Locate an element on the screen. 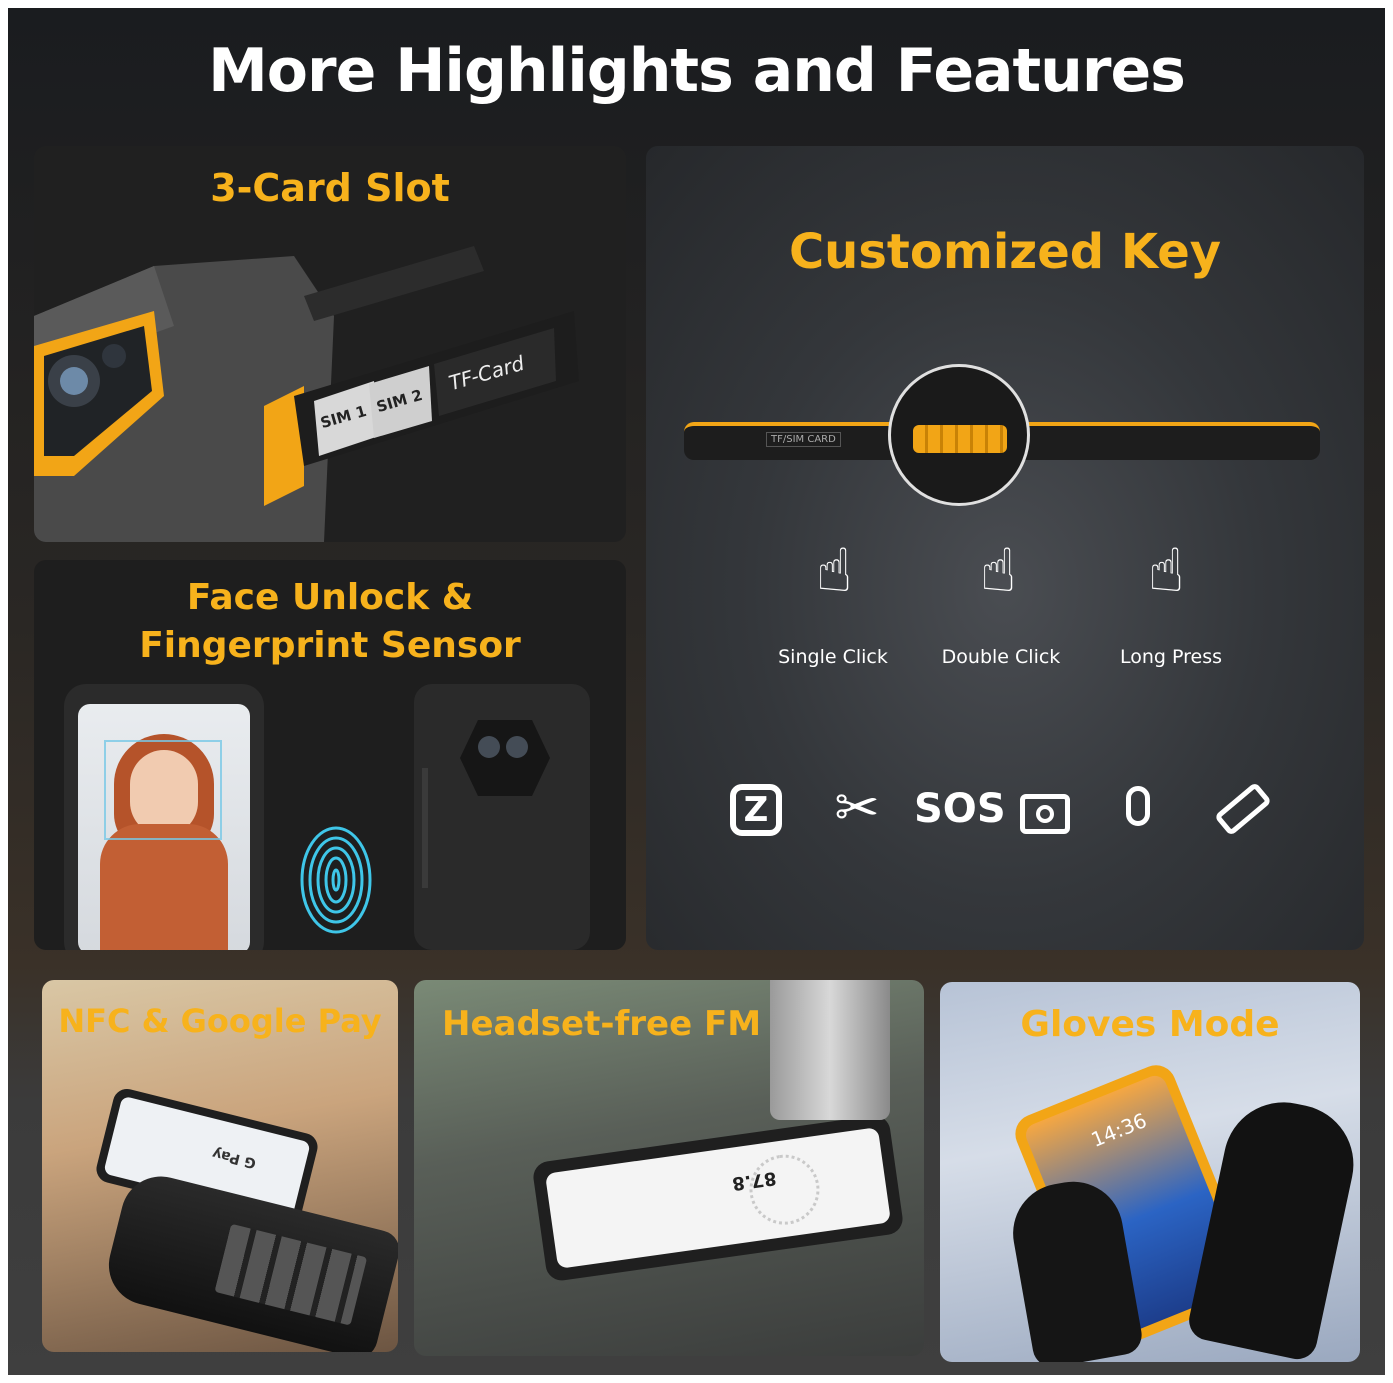 The width and height of the screenshot is (1393, 1383). phone-screen-face is located at coordinates (164, 827).